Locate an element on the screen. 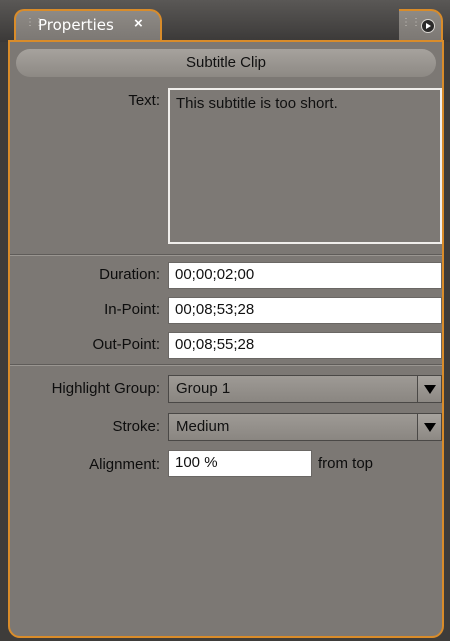 Image resolution: width=450 pixels, height=641 pixels. highlight-group-label: Highlight Group: is located at coordinates (105, 388).